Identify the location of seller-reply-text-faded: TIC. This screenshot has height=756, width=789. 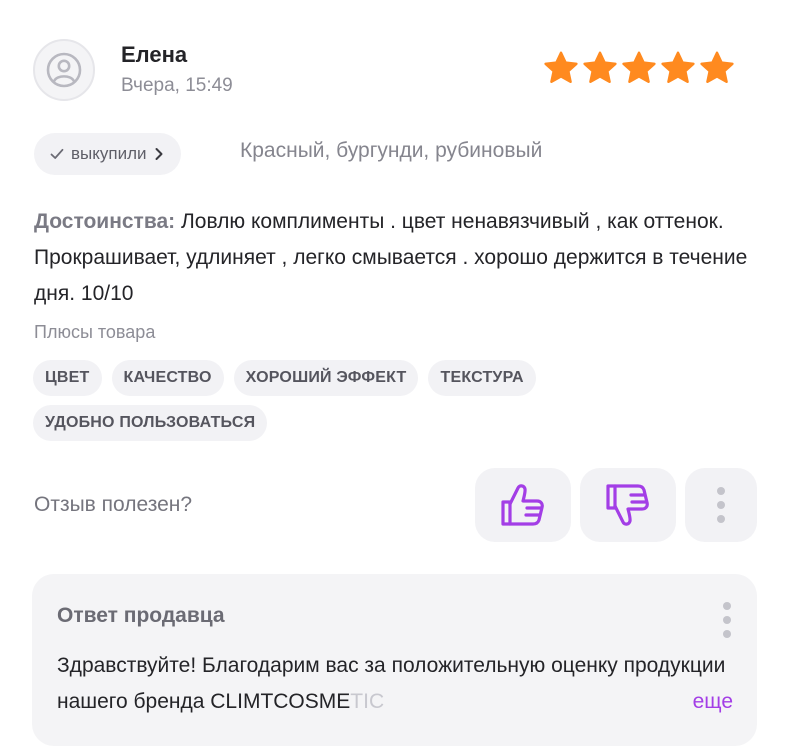
(367, 701).